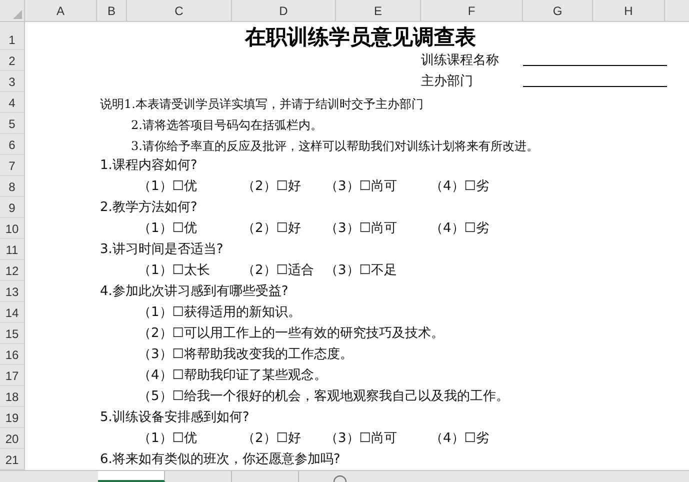 Image resolution: width=689 pixels, height=482 pixels. Describe the element at coordinates (12, 144) in the screenshot. I see `row-number: 6` at that location.